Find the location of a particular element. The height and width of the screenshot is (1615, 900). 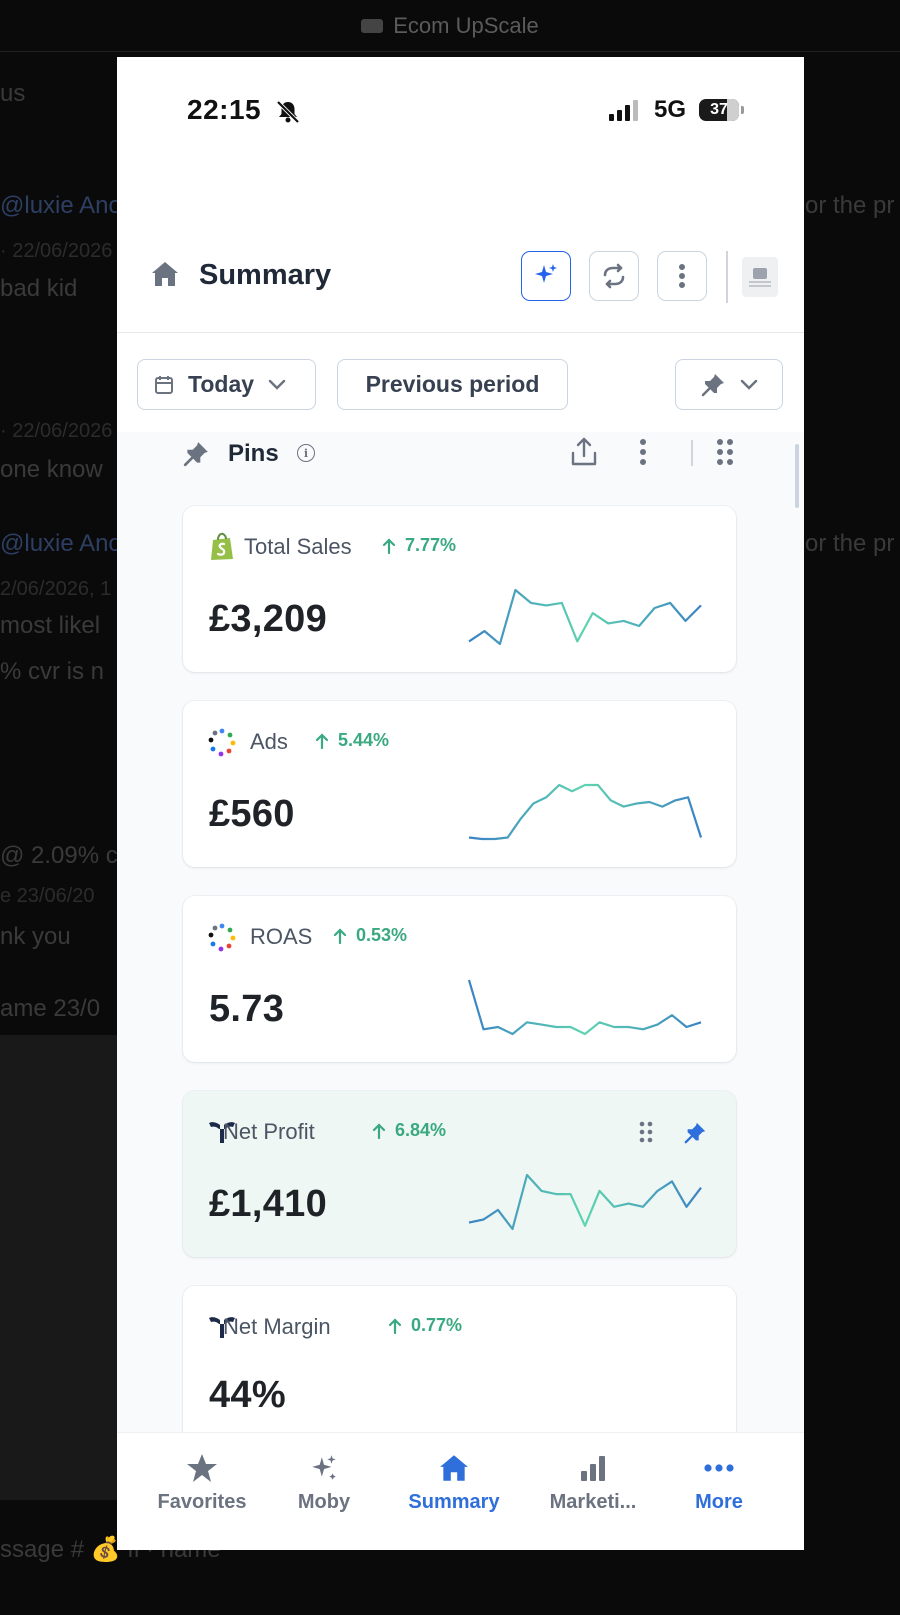

metric-value: 5.73 is located at coordinates (247, 1009).